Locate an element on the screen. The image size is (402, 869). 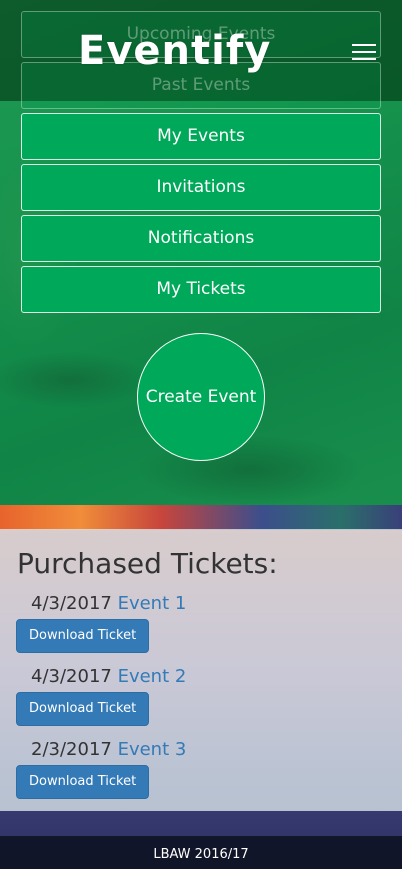
hamburger-icon is located at coordinates (364, 53).